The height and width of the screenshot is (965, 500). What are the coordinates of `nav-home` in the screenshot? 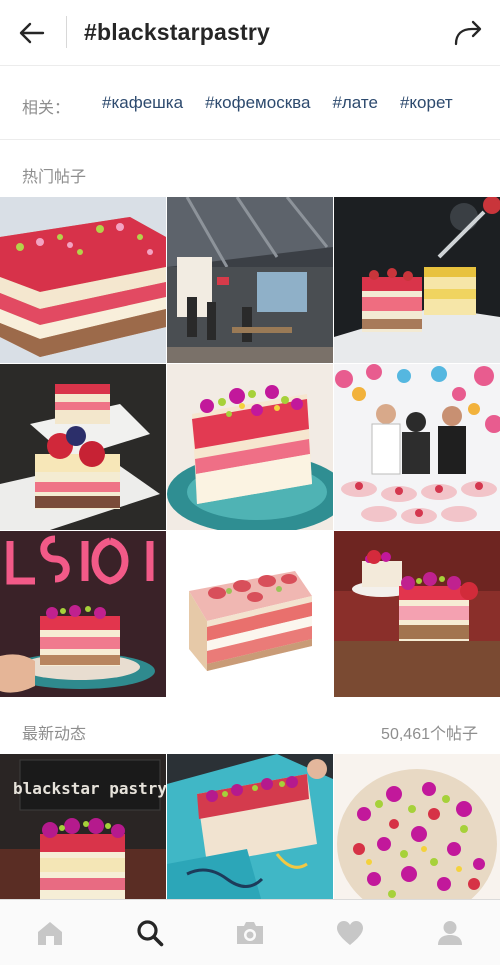 It's located at (50, 933).